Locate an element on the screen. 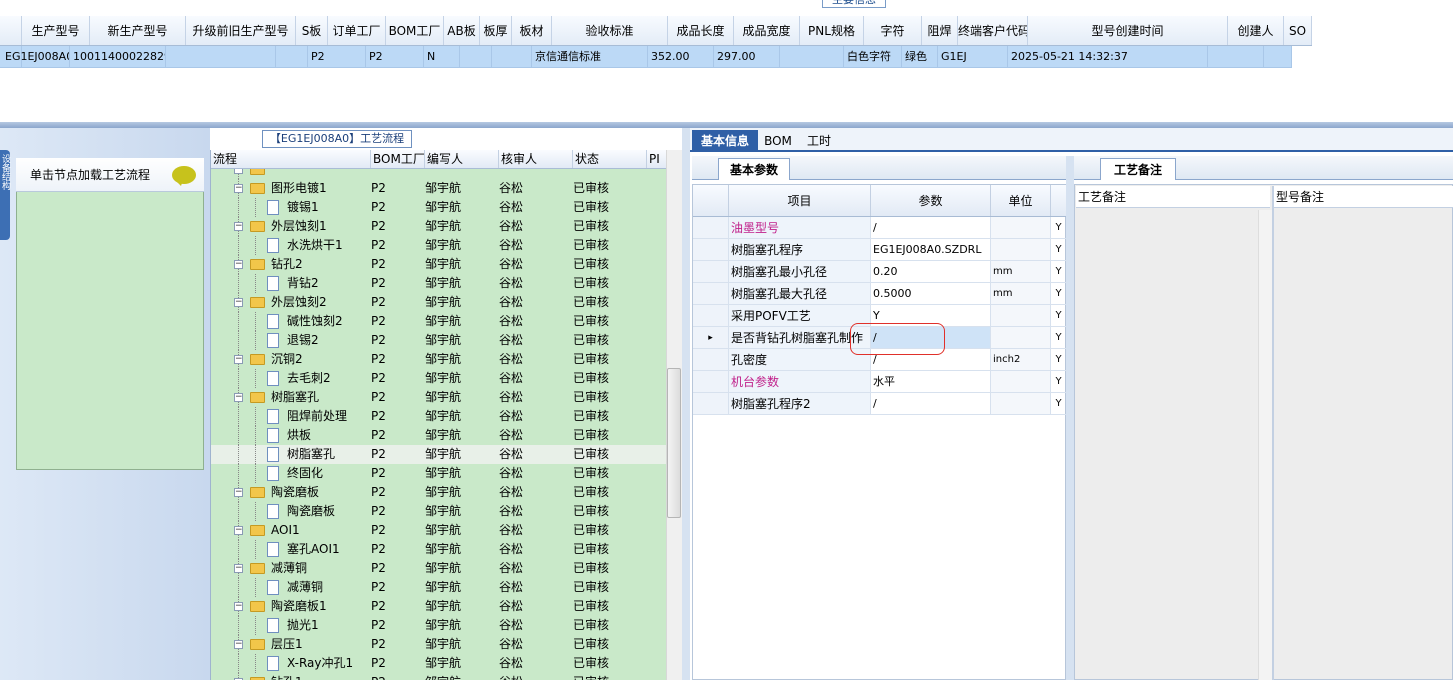 This screenshot has width=1453, height=680. col-header: 升级前旧生产型号 is located at coordinates (241, 30).